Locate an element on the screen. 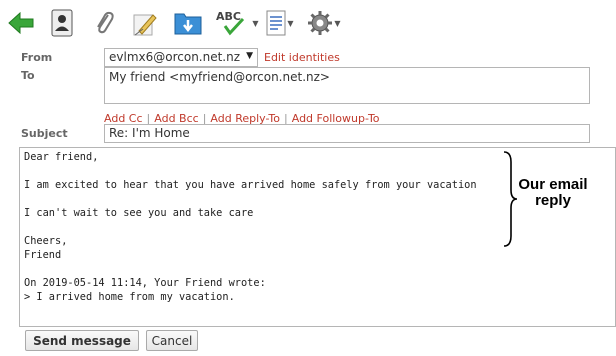  cancel-button: Cancel is located at coordinates (172, 340).